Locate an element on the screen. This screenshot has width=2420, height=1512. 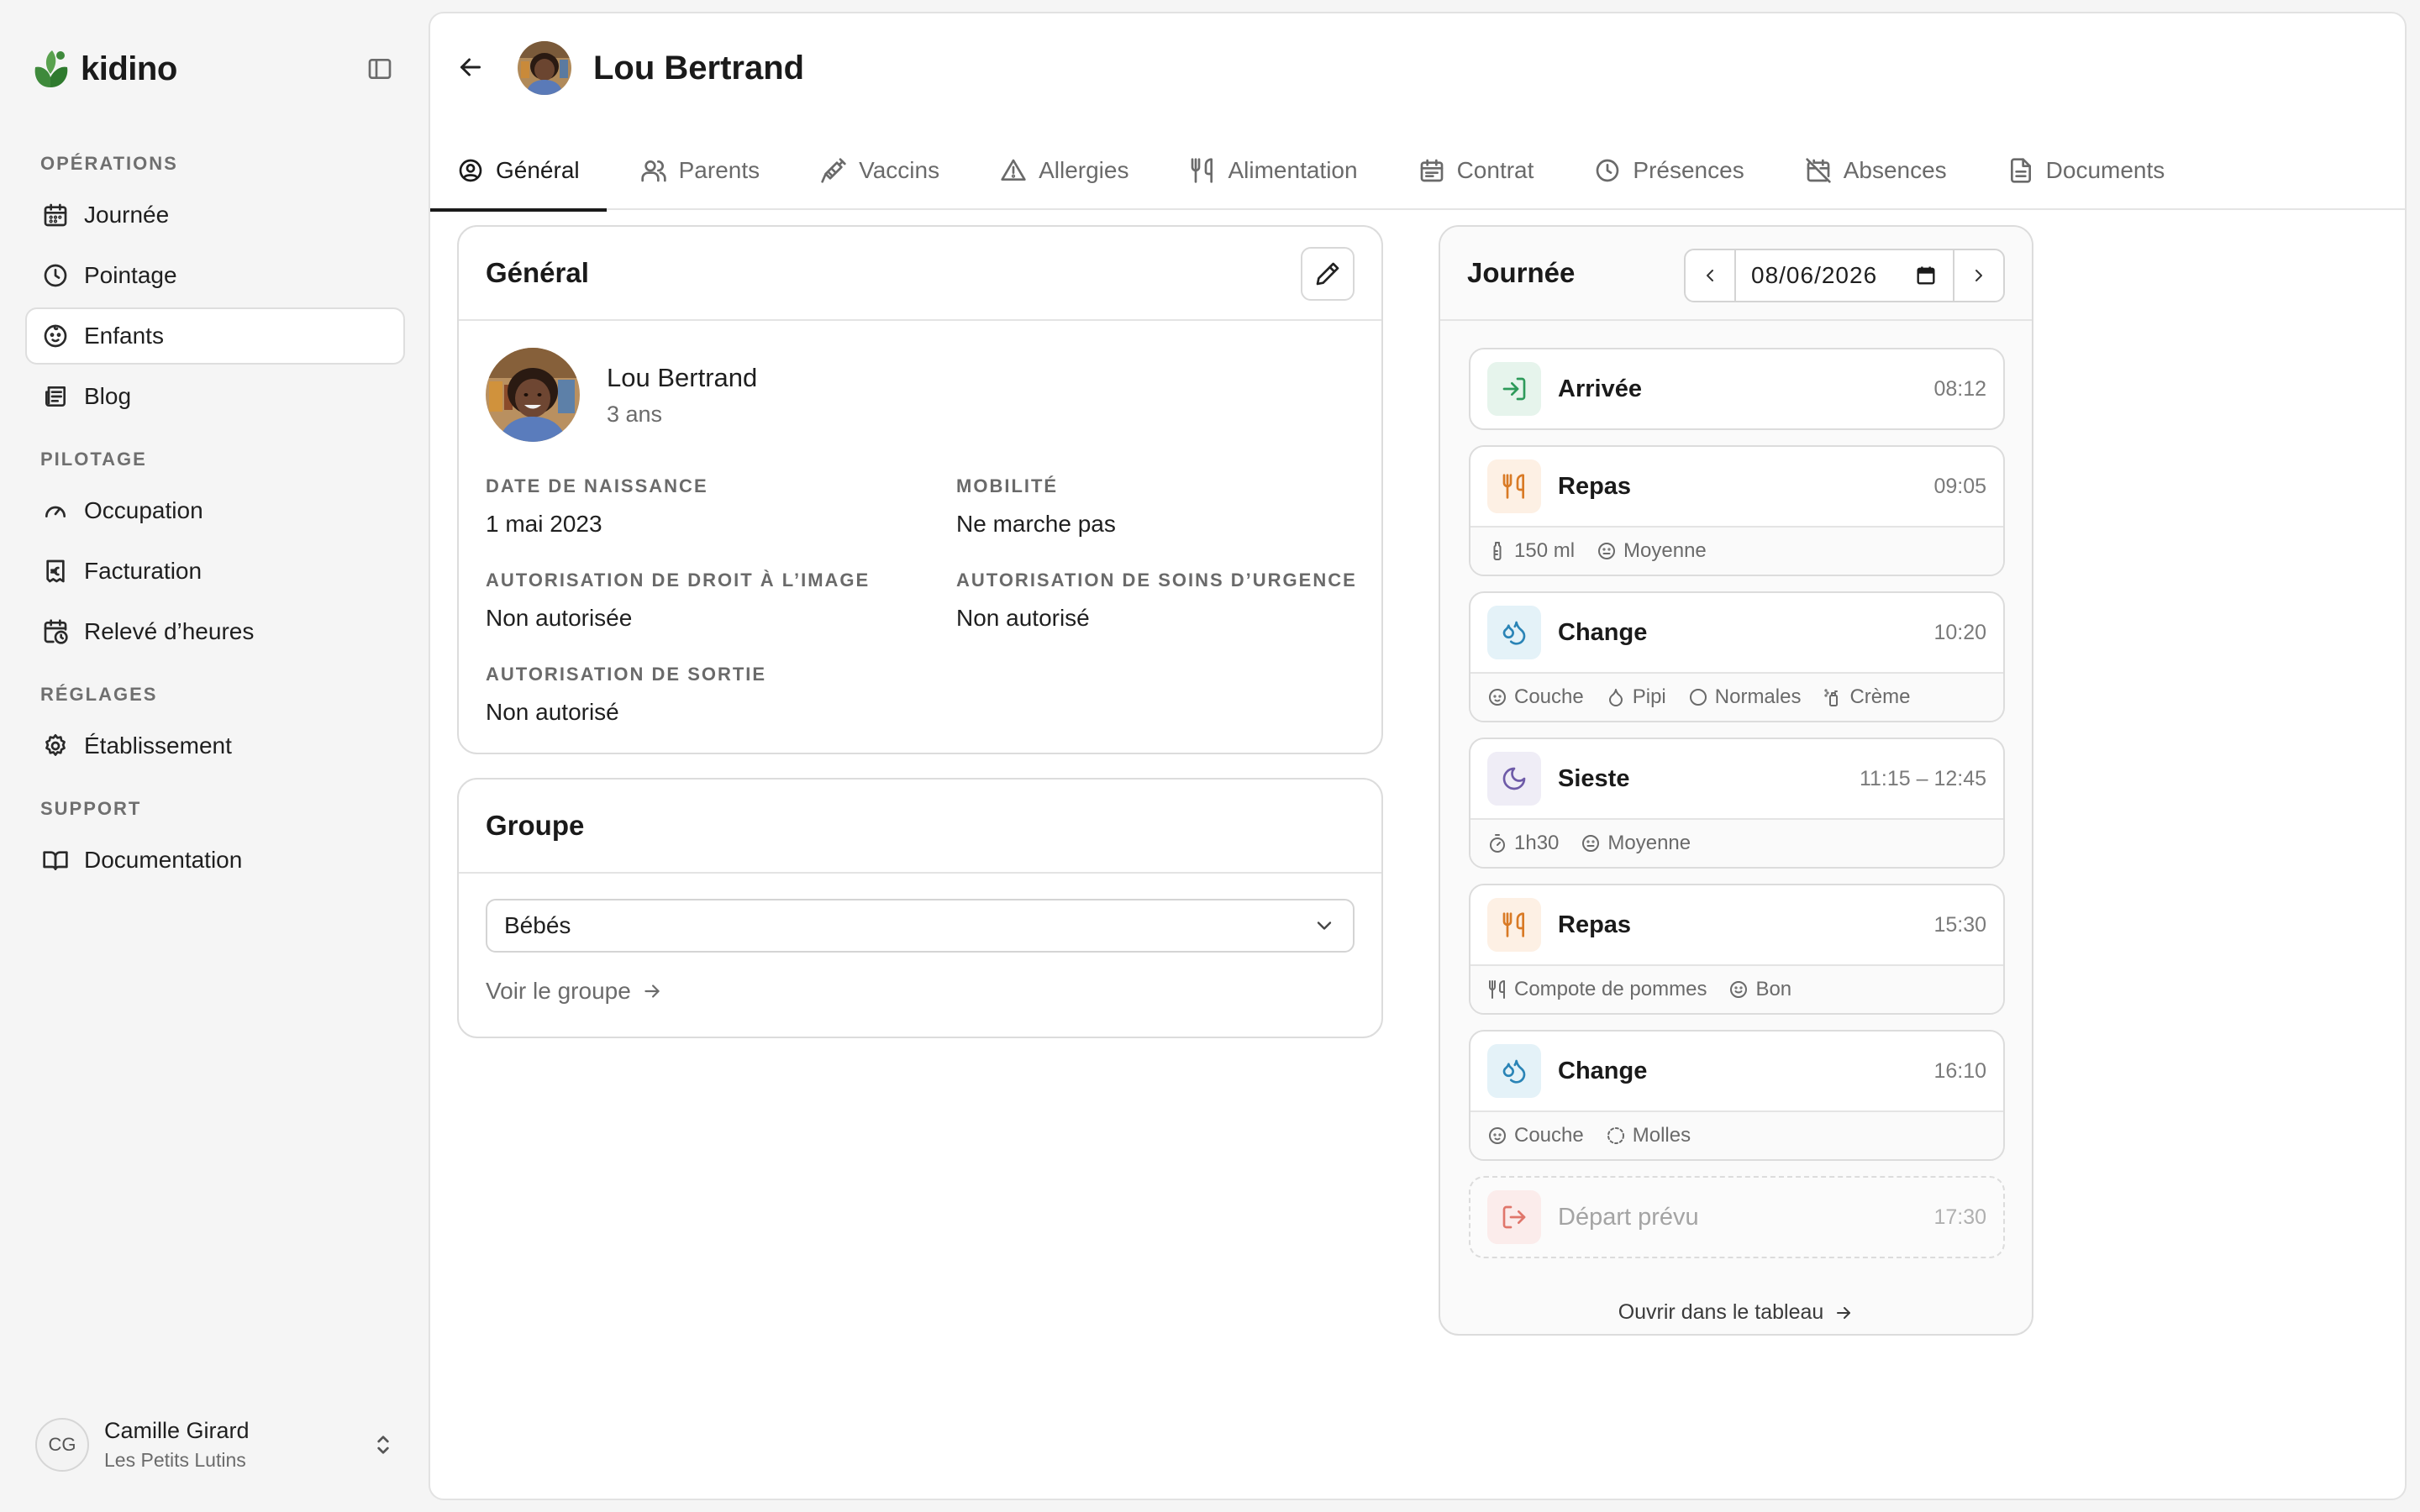
field-label: Autorisation de droit à l’image is located at coordinates (678, 580).